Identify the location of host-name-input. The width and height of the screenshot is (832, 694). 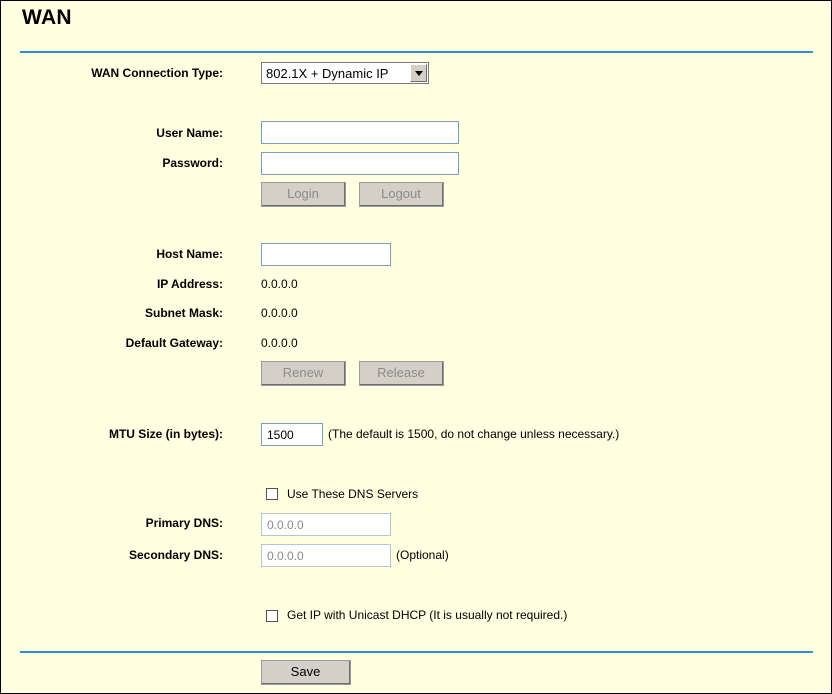
(326, 254).